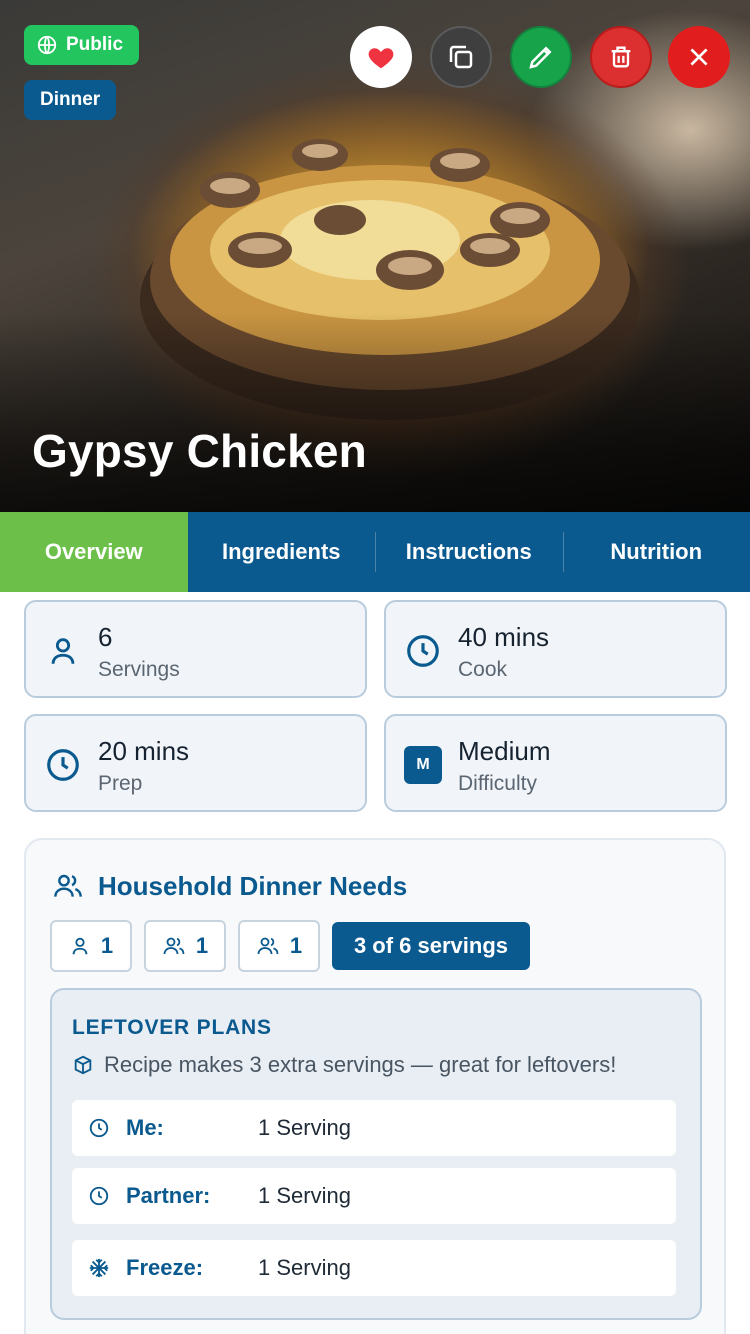  I want to click on close-button, so click(699, 57).